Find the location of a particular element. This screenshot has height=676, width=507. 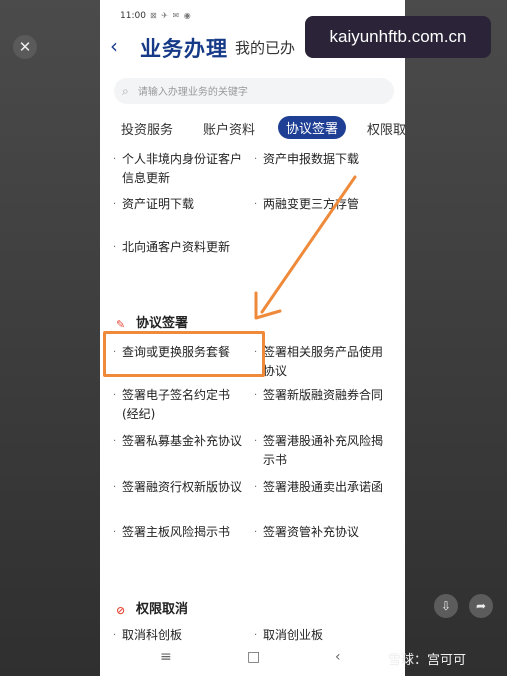

search-placeholder: 请输入办理业务的关键字 is located at coordinates (192, 92).